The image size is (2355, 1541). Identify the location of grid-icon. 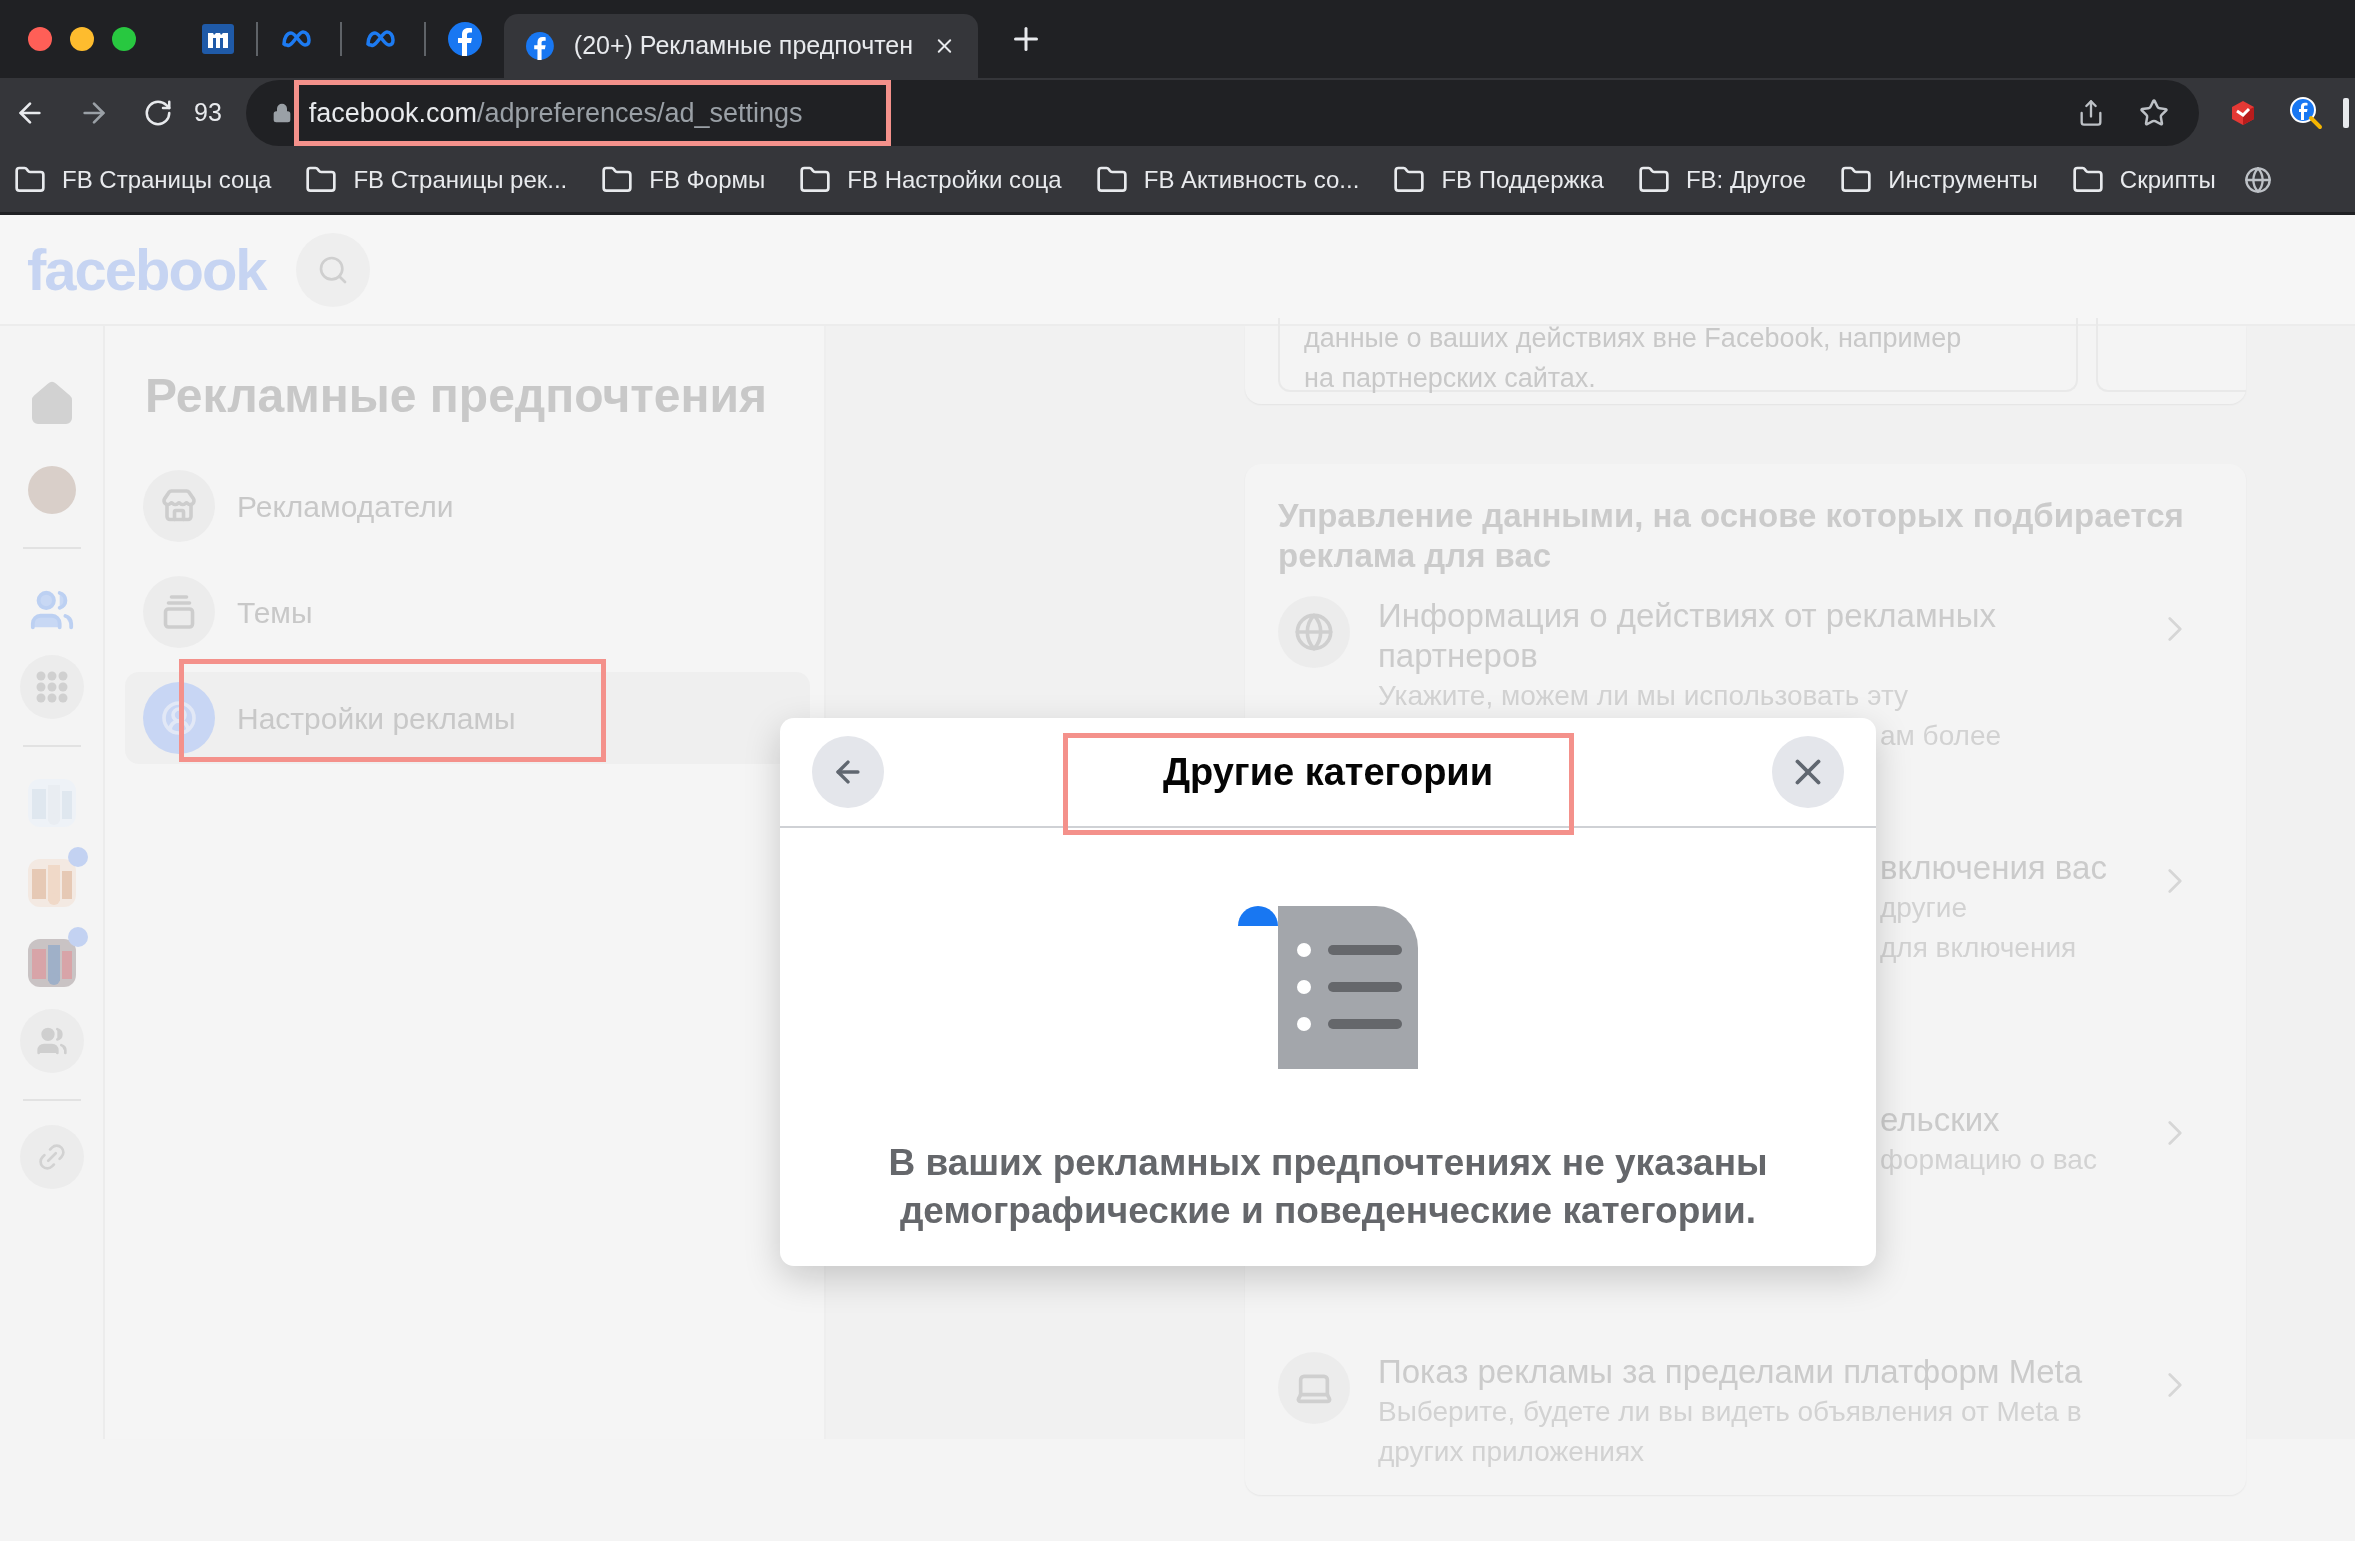
(51, 687).